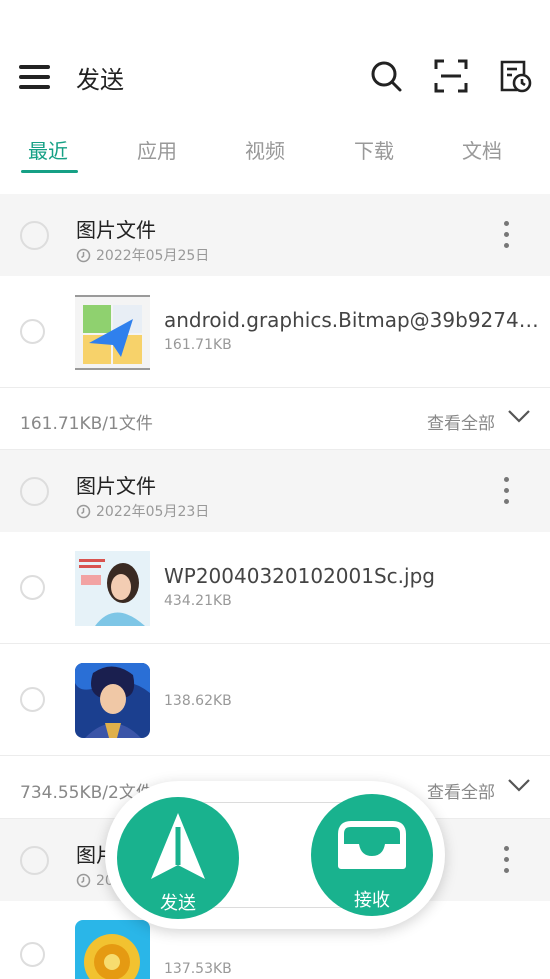 The height and width of the screenshot is (979, 550). I want to click on file-size: 161.71KB, so click(198, 345).